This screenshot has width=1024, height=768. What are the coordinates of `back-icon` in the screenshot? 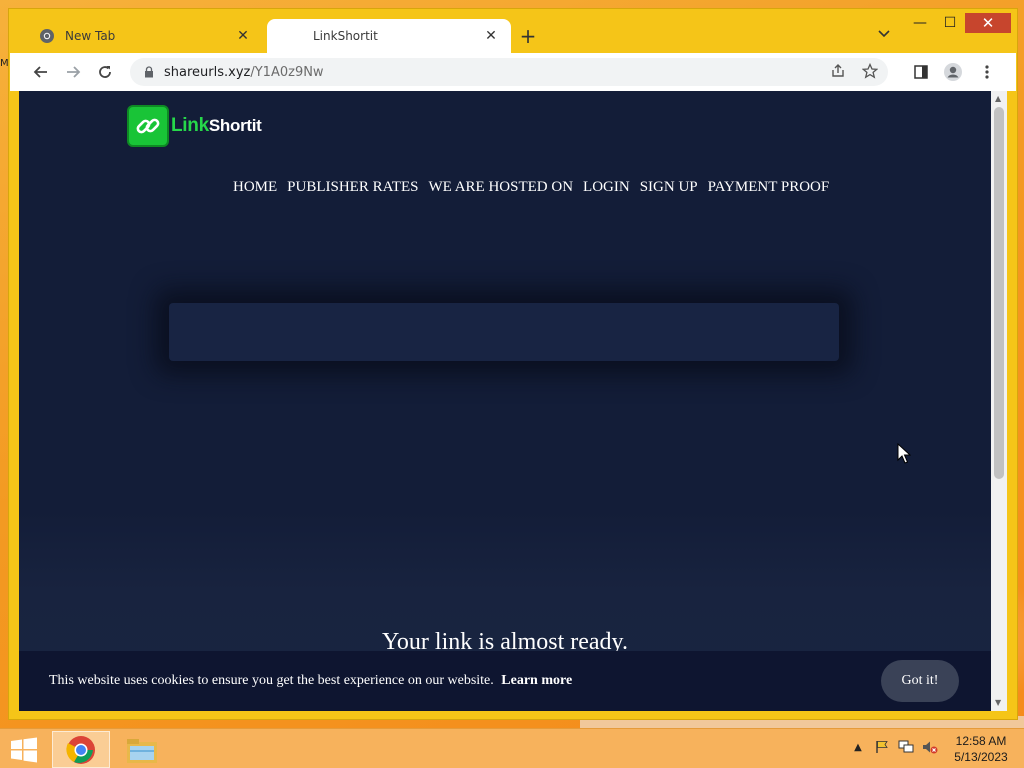 It's located at (41, 72).